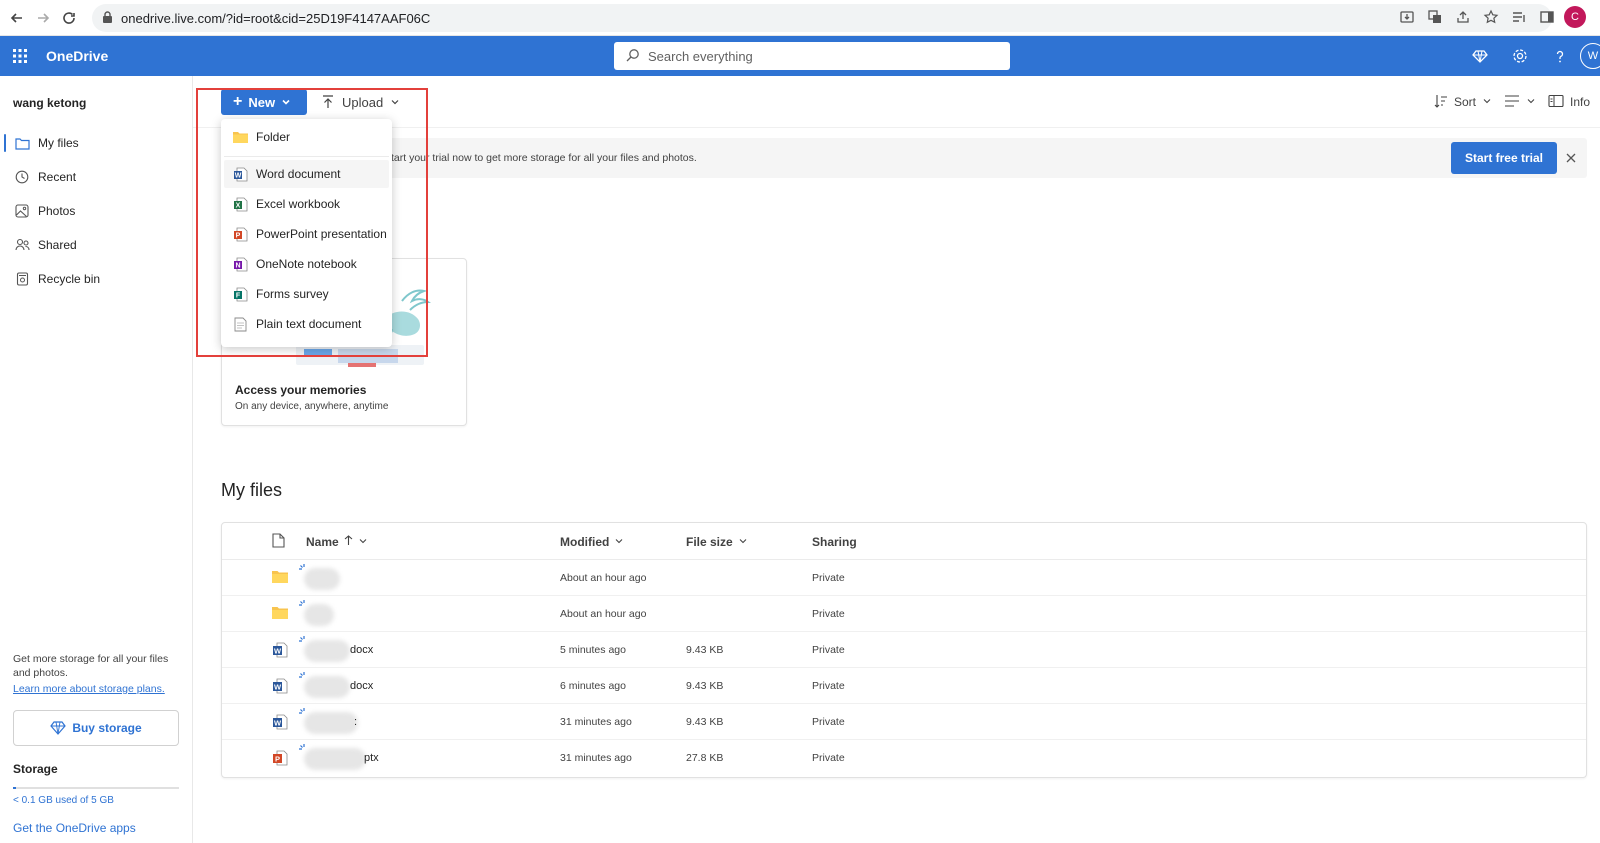 The image size is (1600, 843). Describe the element at coordinates (57, 177) in the screenshot. I see `sidebar-item-label: Recent` at that location.